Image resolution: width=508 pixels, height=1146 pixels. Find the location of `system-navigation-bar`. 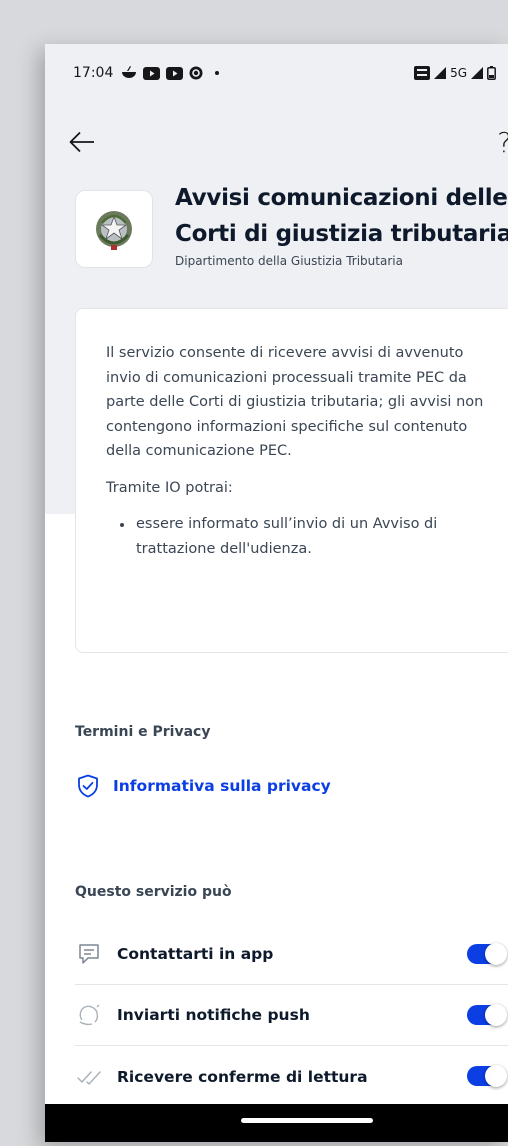

system-navigation-bar is located at coordinates (276, 1123).